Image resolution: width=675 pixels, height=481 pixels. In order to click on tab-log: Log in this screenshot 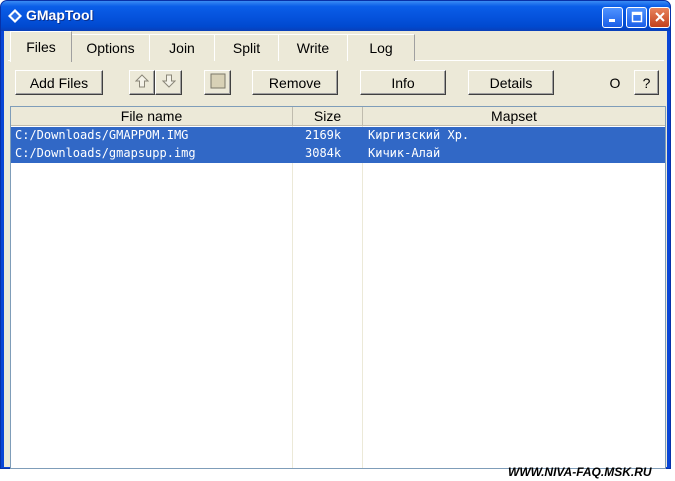, I will do `click(381, 47)`.